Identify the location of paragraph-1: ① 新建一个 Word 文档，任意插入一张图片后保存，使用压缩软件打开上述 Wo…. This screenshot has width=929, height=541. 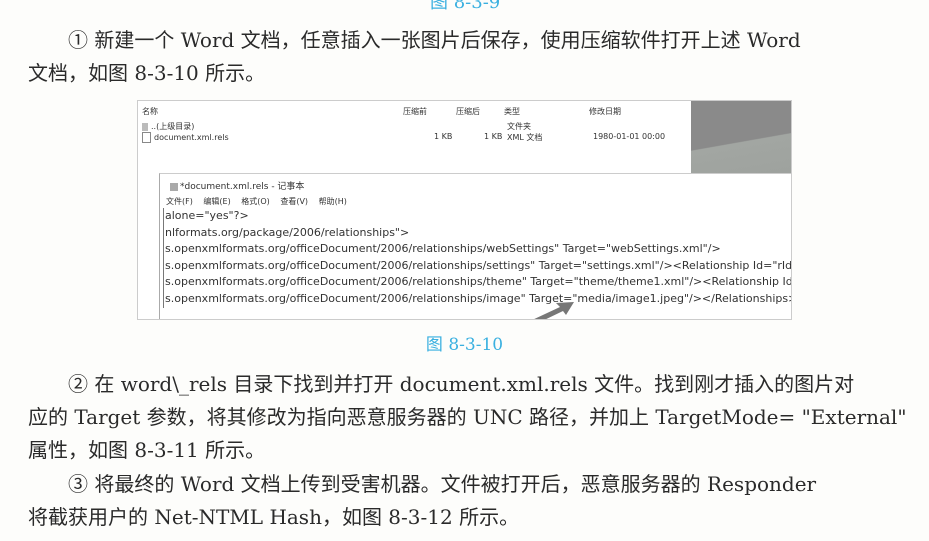
(468, 57).